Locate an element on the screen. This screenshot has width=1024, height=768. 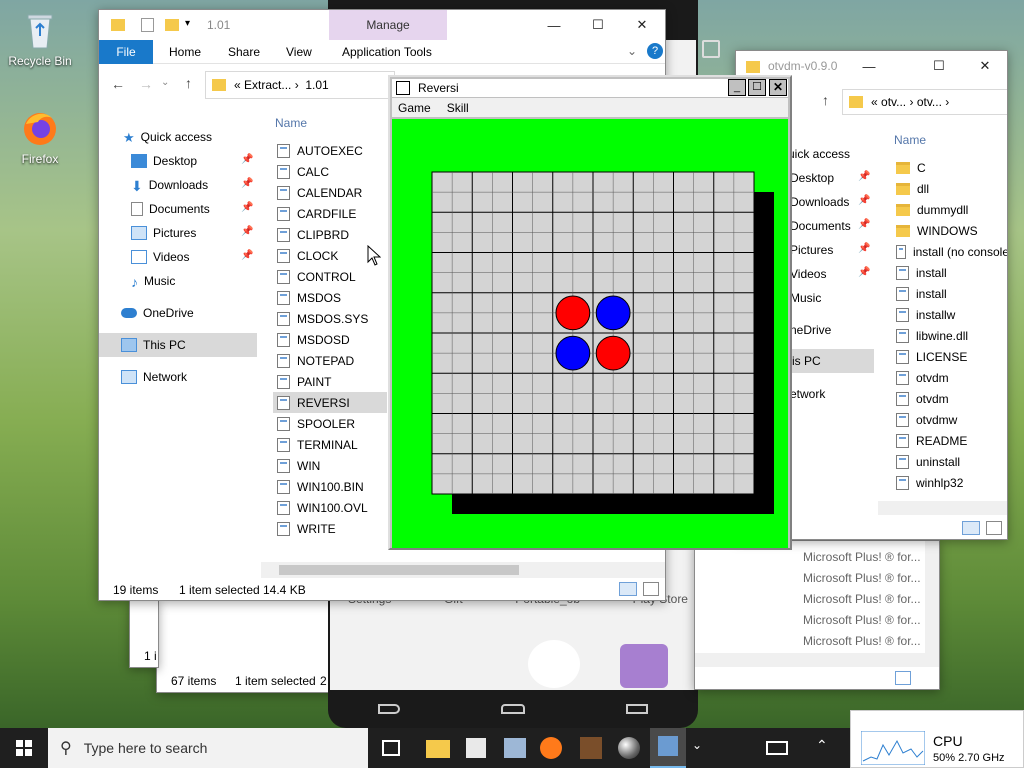
reversi-piece-red is located at coordinates (613, 353).